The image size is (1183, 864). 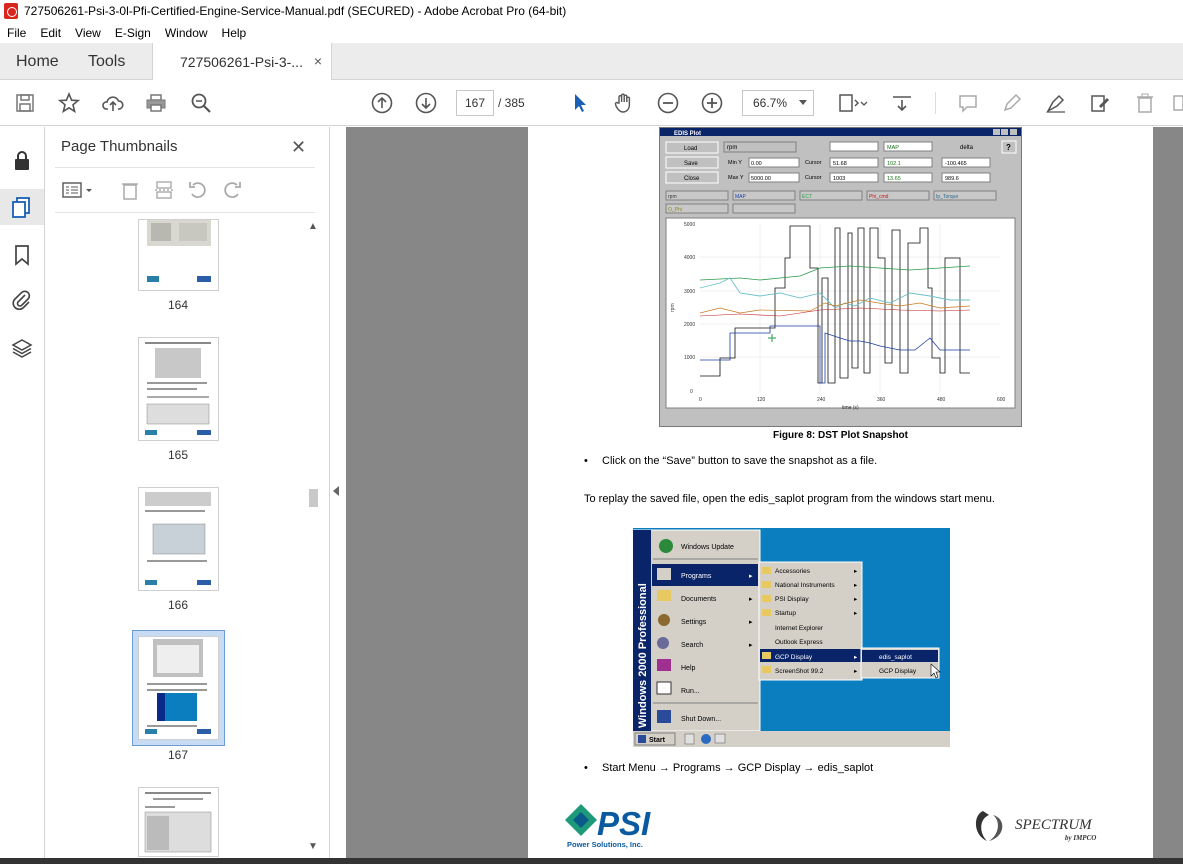 What do you see at coordinates (1100, 103) in the screenshot?
I see `edit-document-icon` at bounding box center [1100, 103].